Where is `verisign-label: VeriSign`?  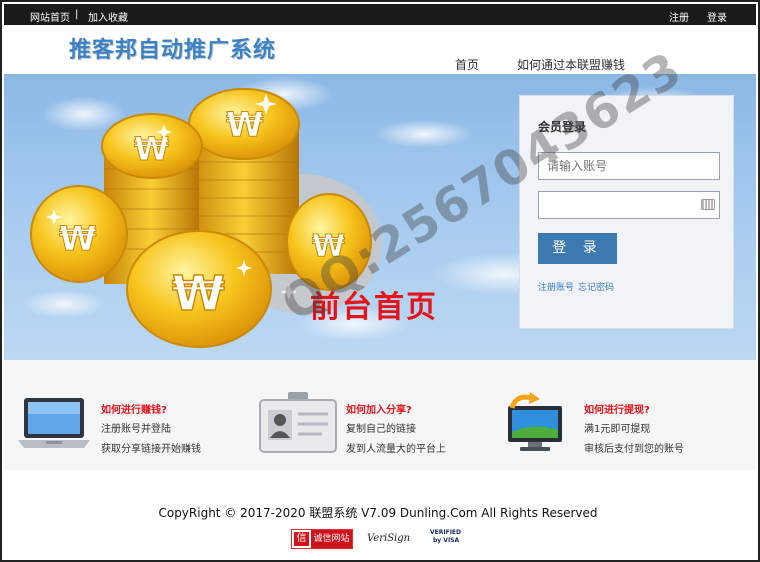
verisign-label: VeriSign is located at coordinates (389, 538).